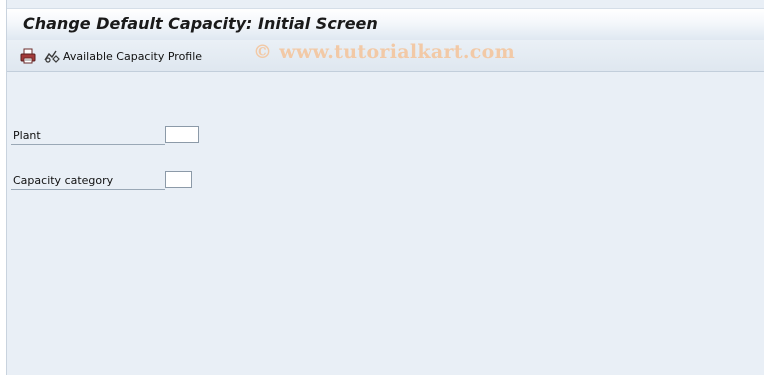 The image size is (764, 375). Describe the element at coordinates (182, 134) in the screenshot. I see `plant-input` at that location.